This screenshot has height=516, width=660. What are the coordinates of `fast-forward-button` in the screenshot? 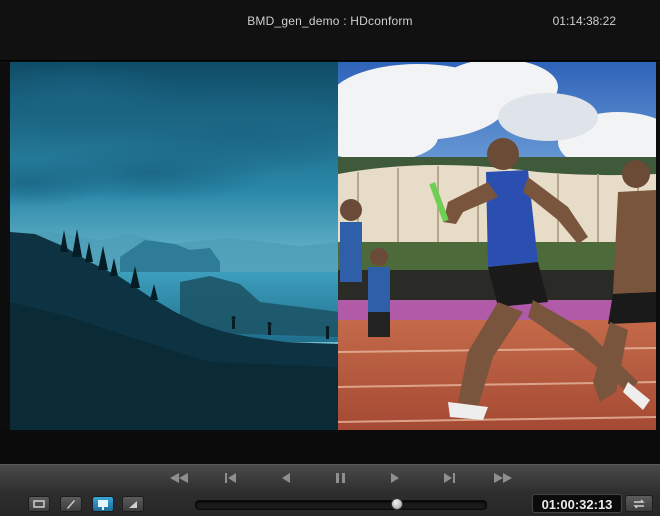 It's located at (503, 480).